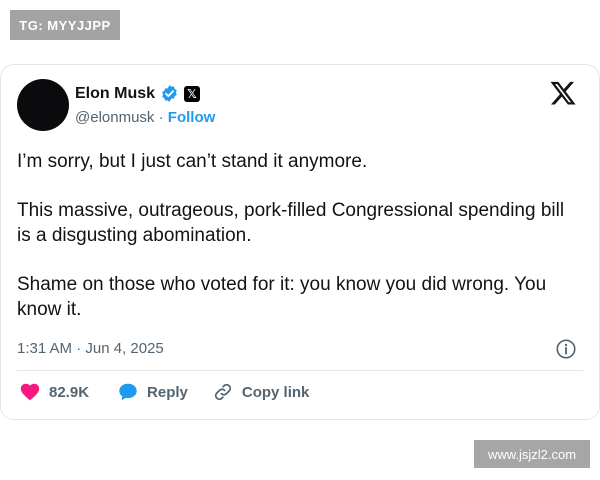  I want to click on tweet-timestamp: 1:31 AM · Jun 4, 2025, so click(90, 348).